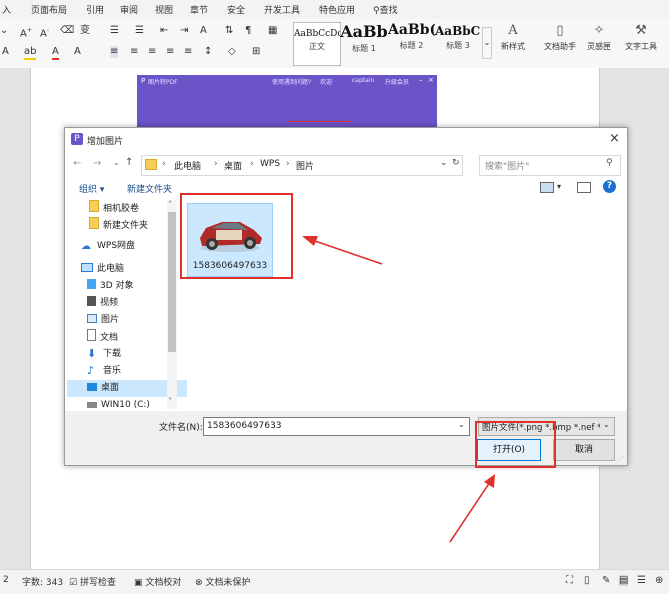 The image size is (669, 594). Describe the element at coordinates (641, 580) in the screenshot. I see `outline-view-icon: ☰` at that location.